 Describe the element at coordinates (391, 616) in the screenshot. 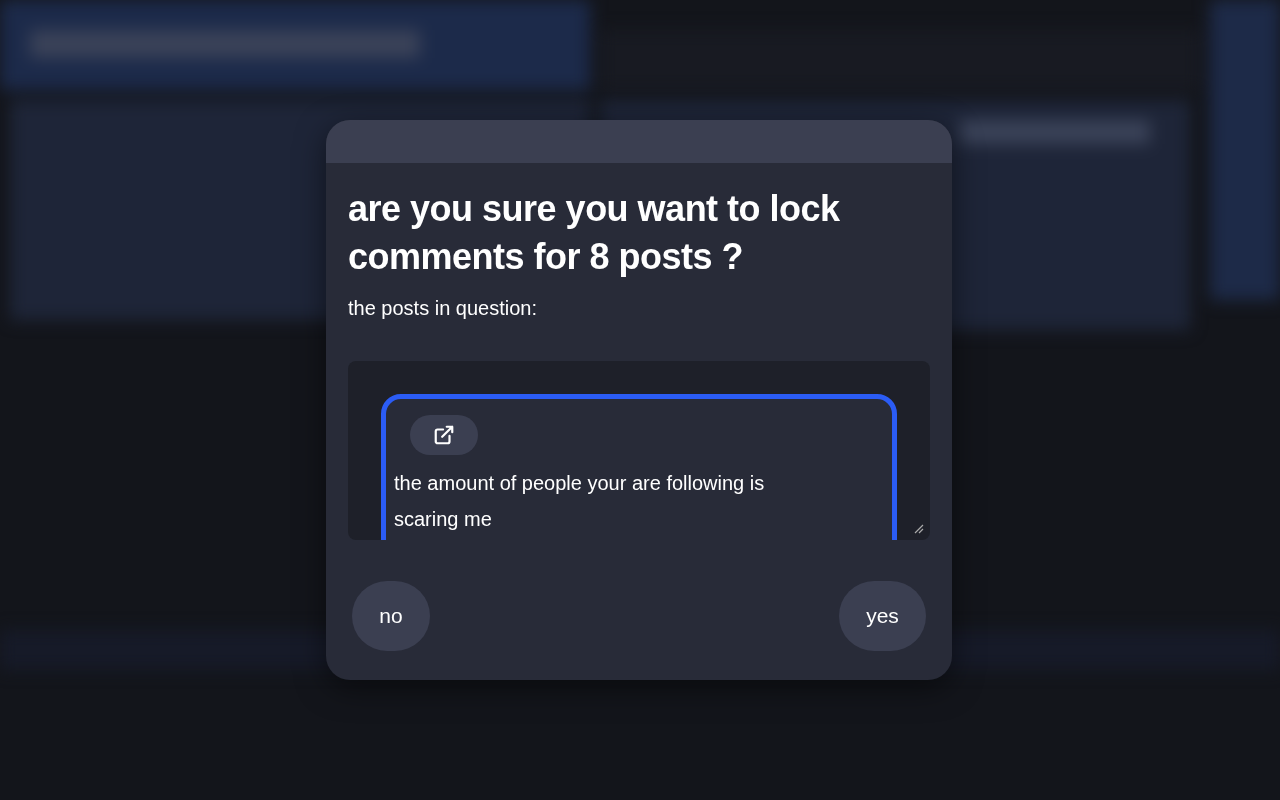

I see `no-button: no` at that location.